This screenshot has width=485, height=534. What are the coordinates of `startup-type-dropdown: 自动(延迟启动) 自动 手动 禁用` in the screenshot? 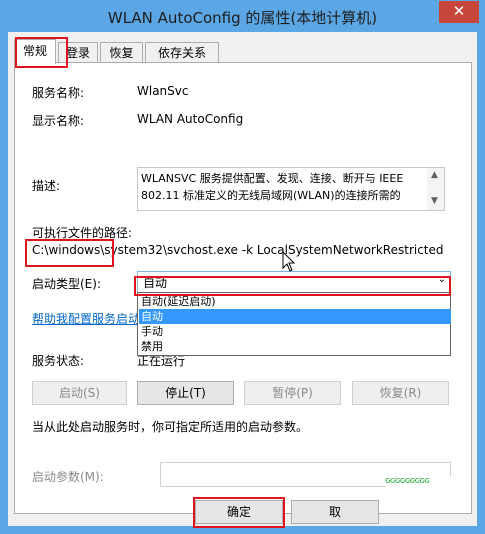 It's located at (294, 324).